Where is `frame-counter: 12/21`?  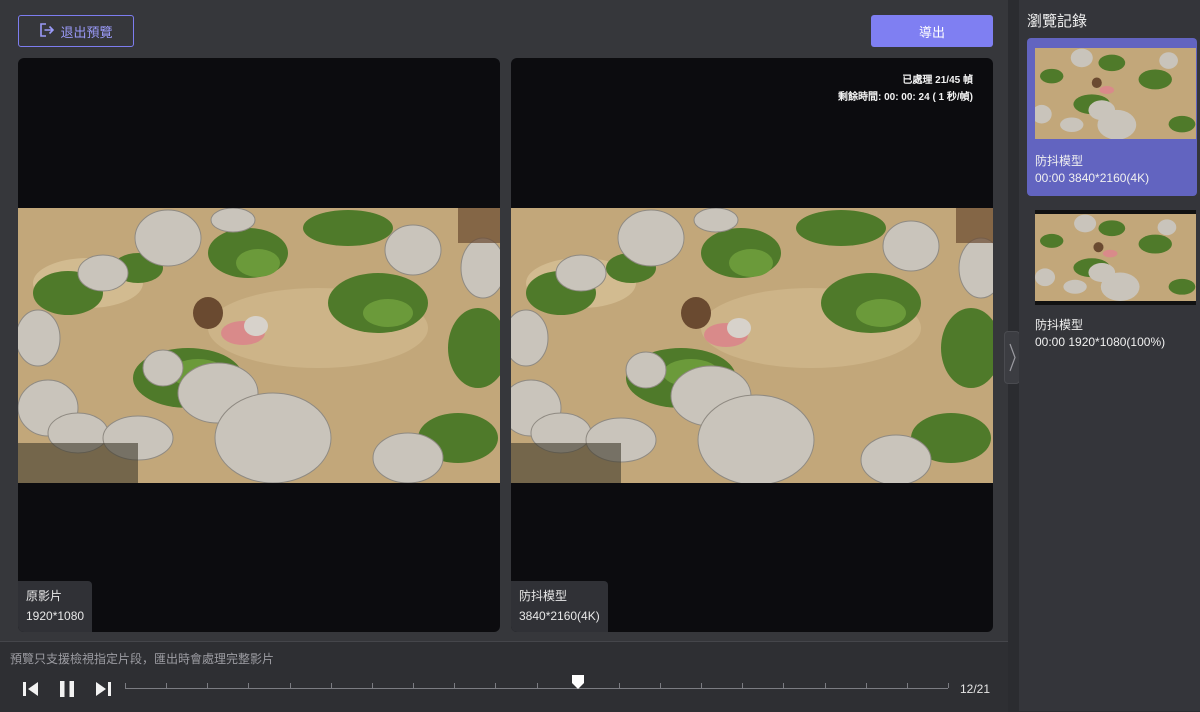
frame-counter: 12/21 is located at coordinates (975, 689).